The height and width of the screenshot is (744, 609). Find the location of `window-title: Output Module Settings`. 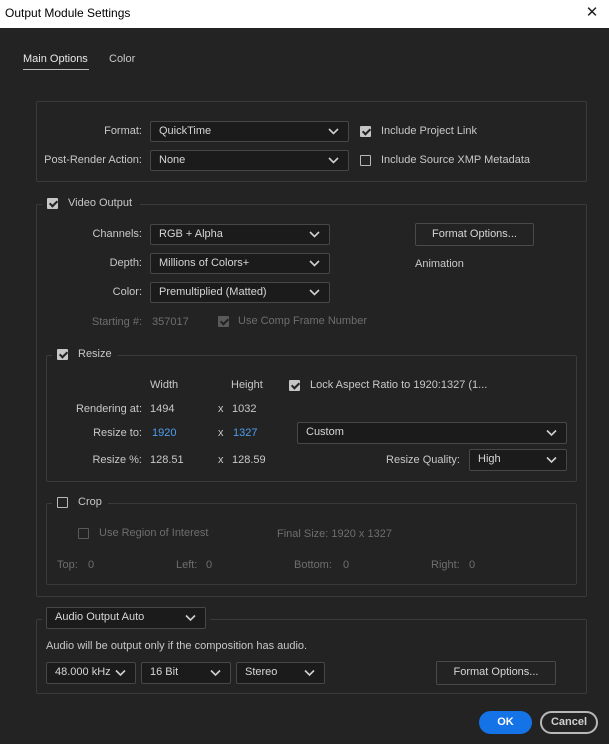

window-title: Output Module Settings is located at coordinates (68, 13).